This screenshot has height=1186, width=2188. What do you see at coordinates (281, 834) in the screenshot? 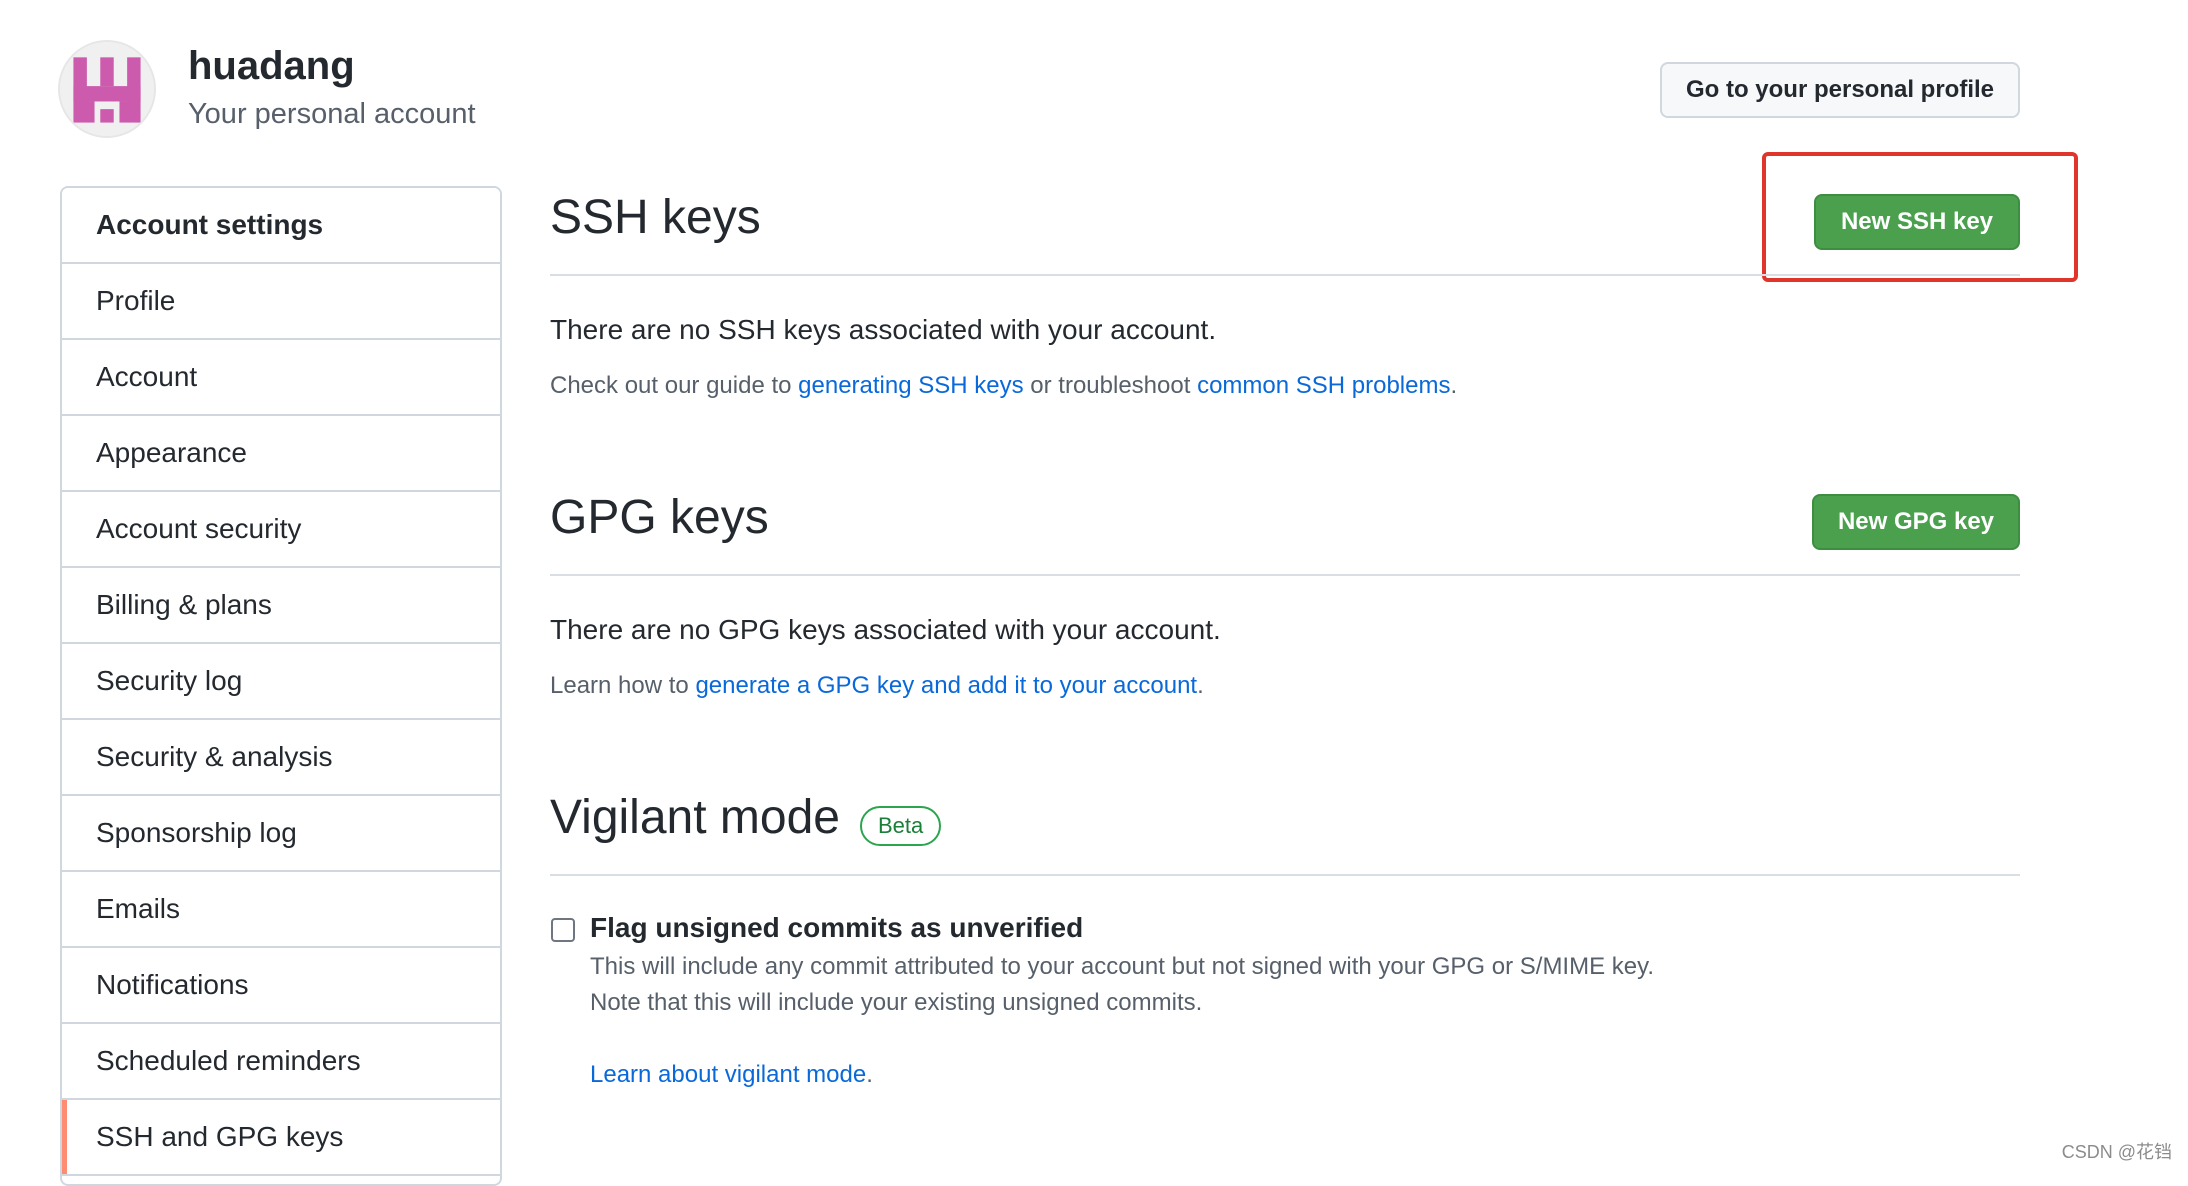
I see `sidebar-item-sponsorship-log: Sponsorship log` at bounding box center [281, 834].